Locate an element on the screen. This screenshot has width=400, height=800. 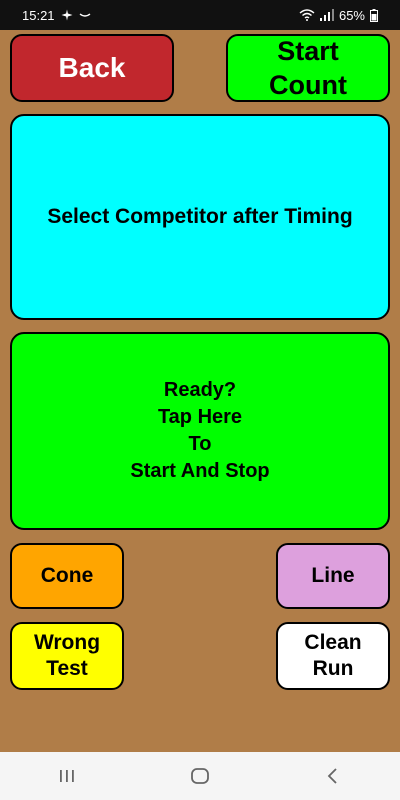
navigation-bar is located at coordinates (200, 776).